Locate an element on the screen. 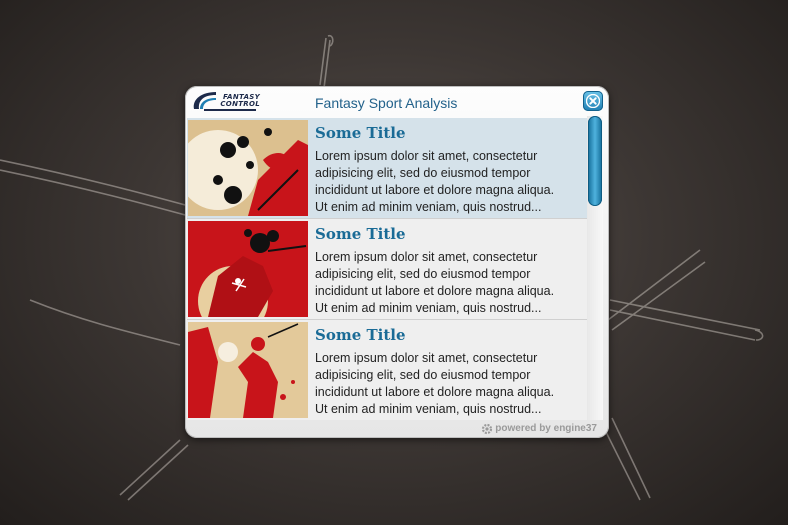 The height and width of the screenshot is (525, 788). vertical-scrollbar is located at coordinates (595, 268).